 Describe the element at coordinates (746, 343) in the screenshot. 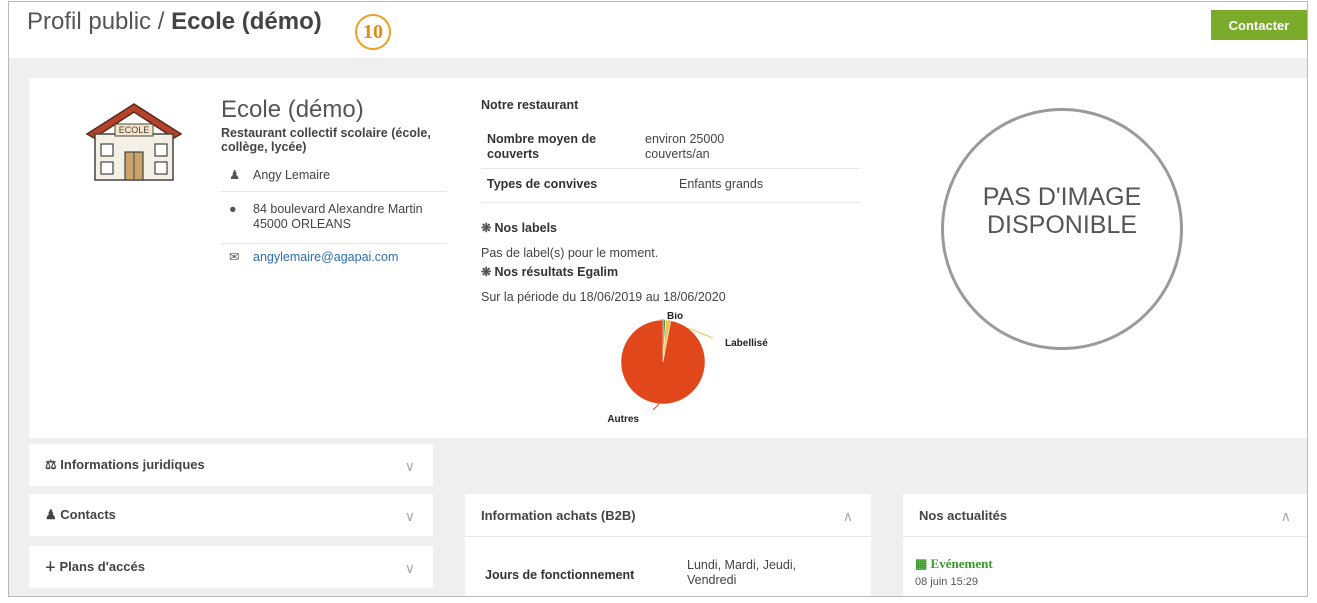

I see `pie-label: Labellisé` at that location.